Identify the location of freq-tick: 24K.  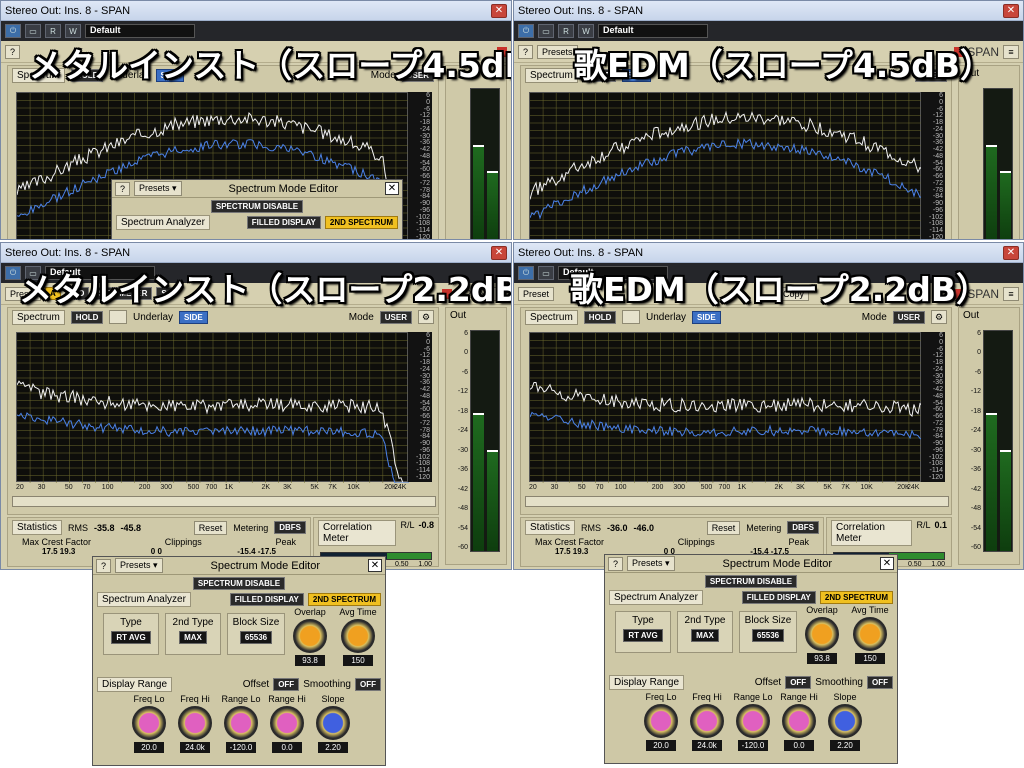
(913, 487).